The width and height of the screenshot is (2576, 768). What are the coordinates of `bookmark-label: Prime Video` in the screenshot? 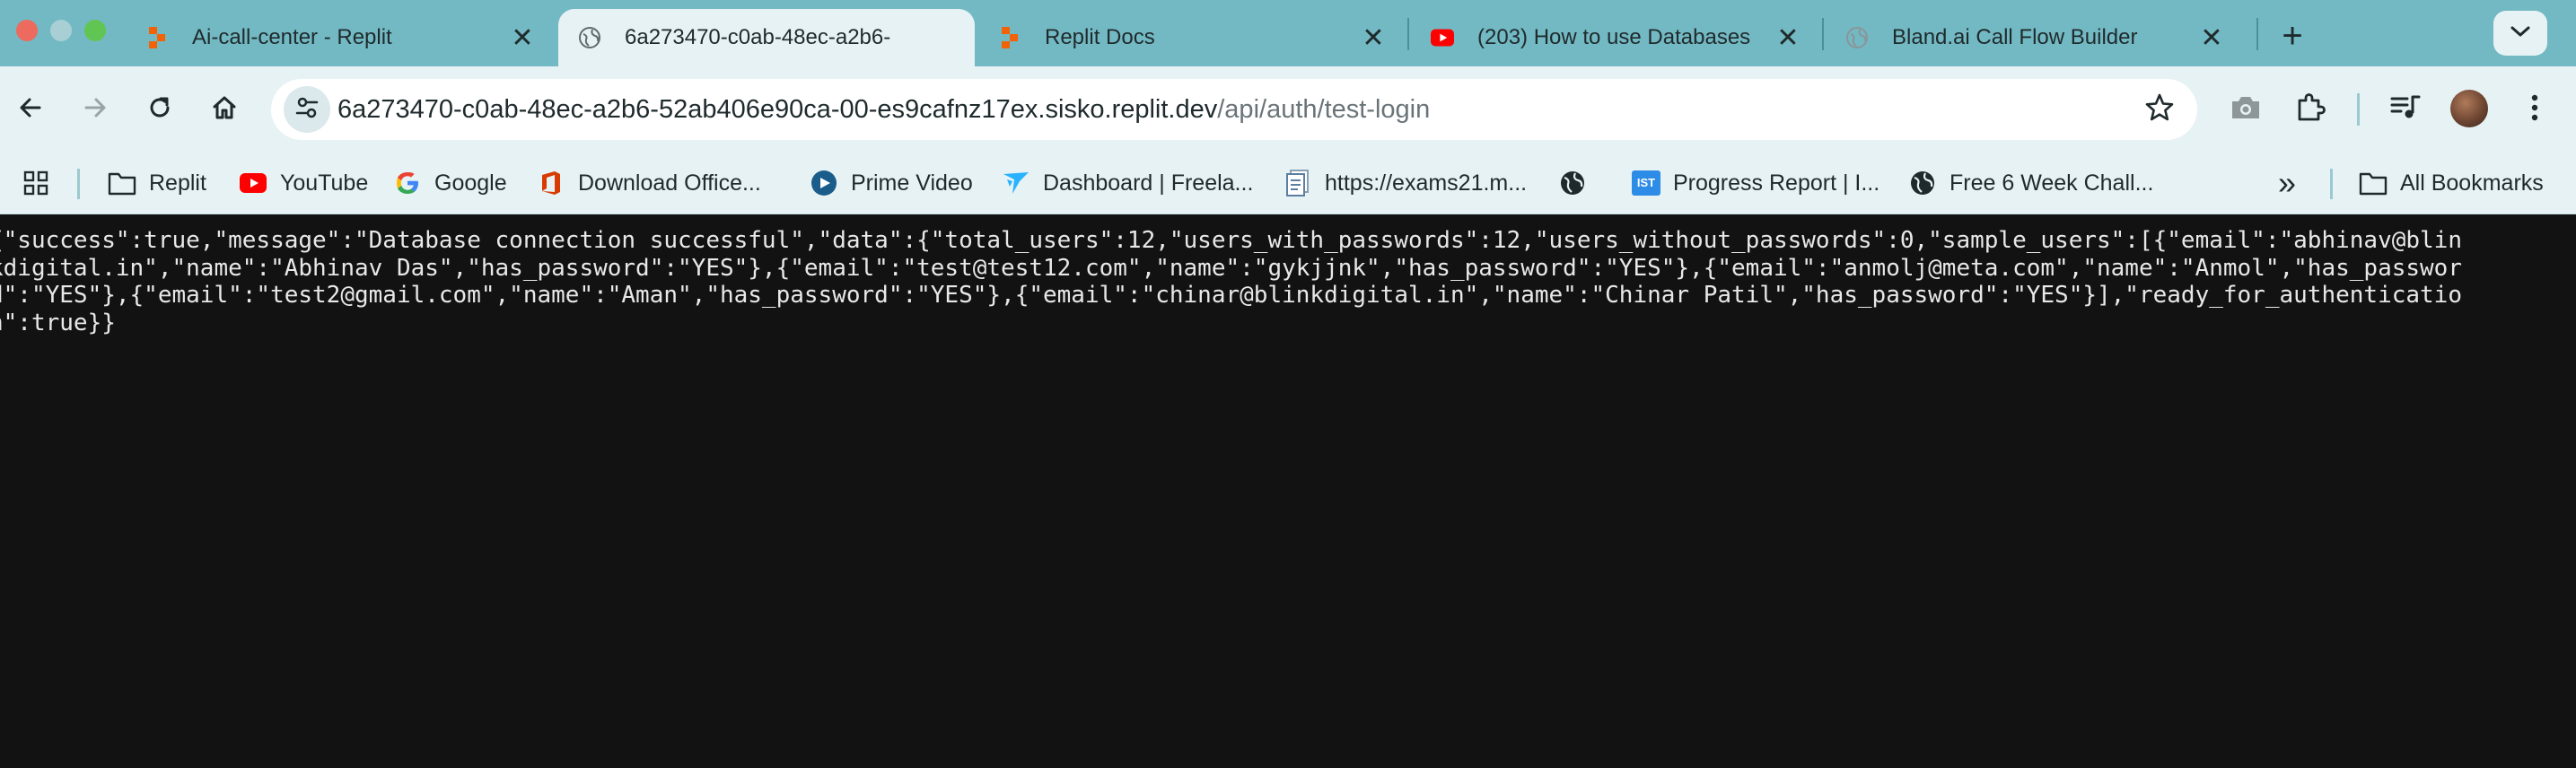 It's located at (912, 183).